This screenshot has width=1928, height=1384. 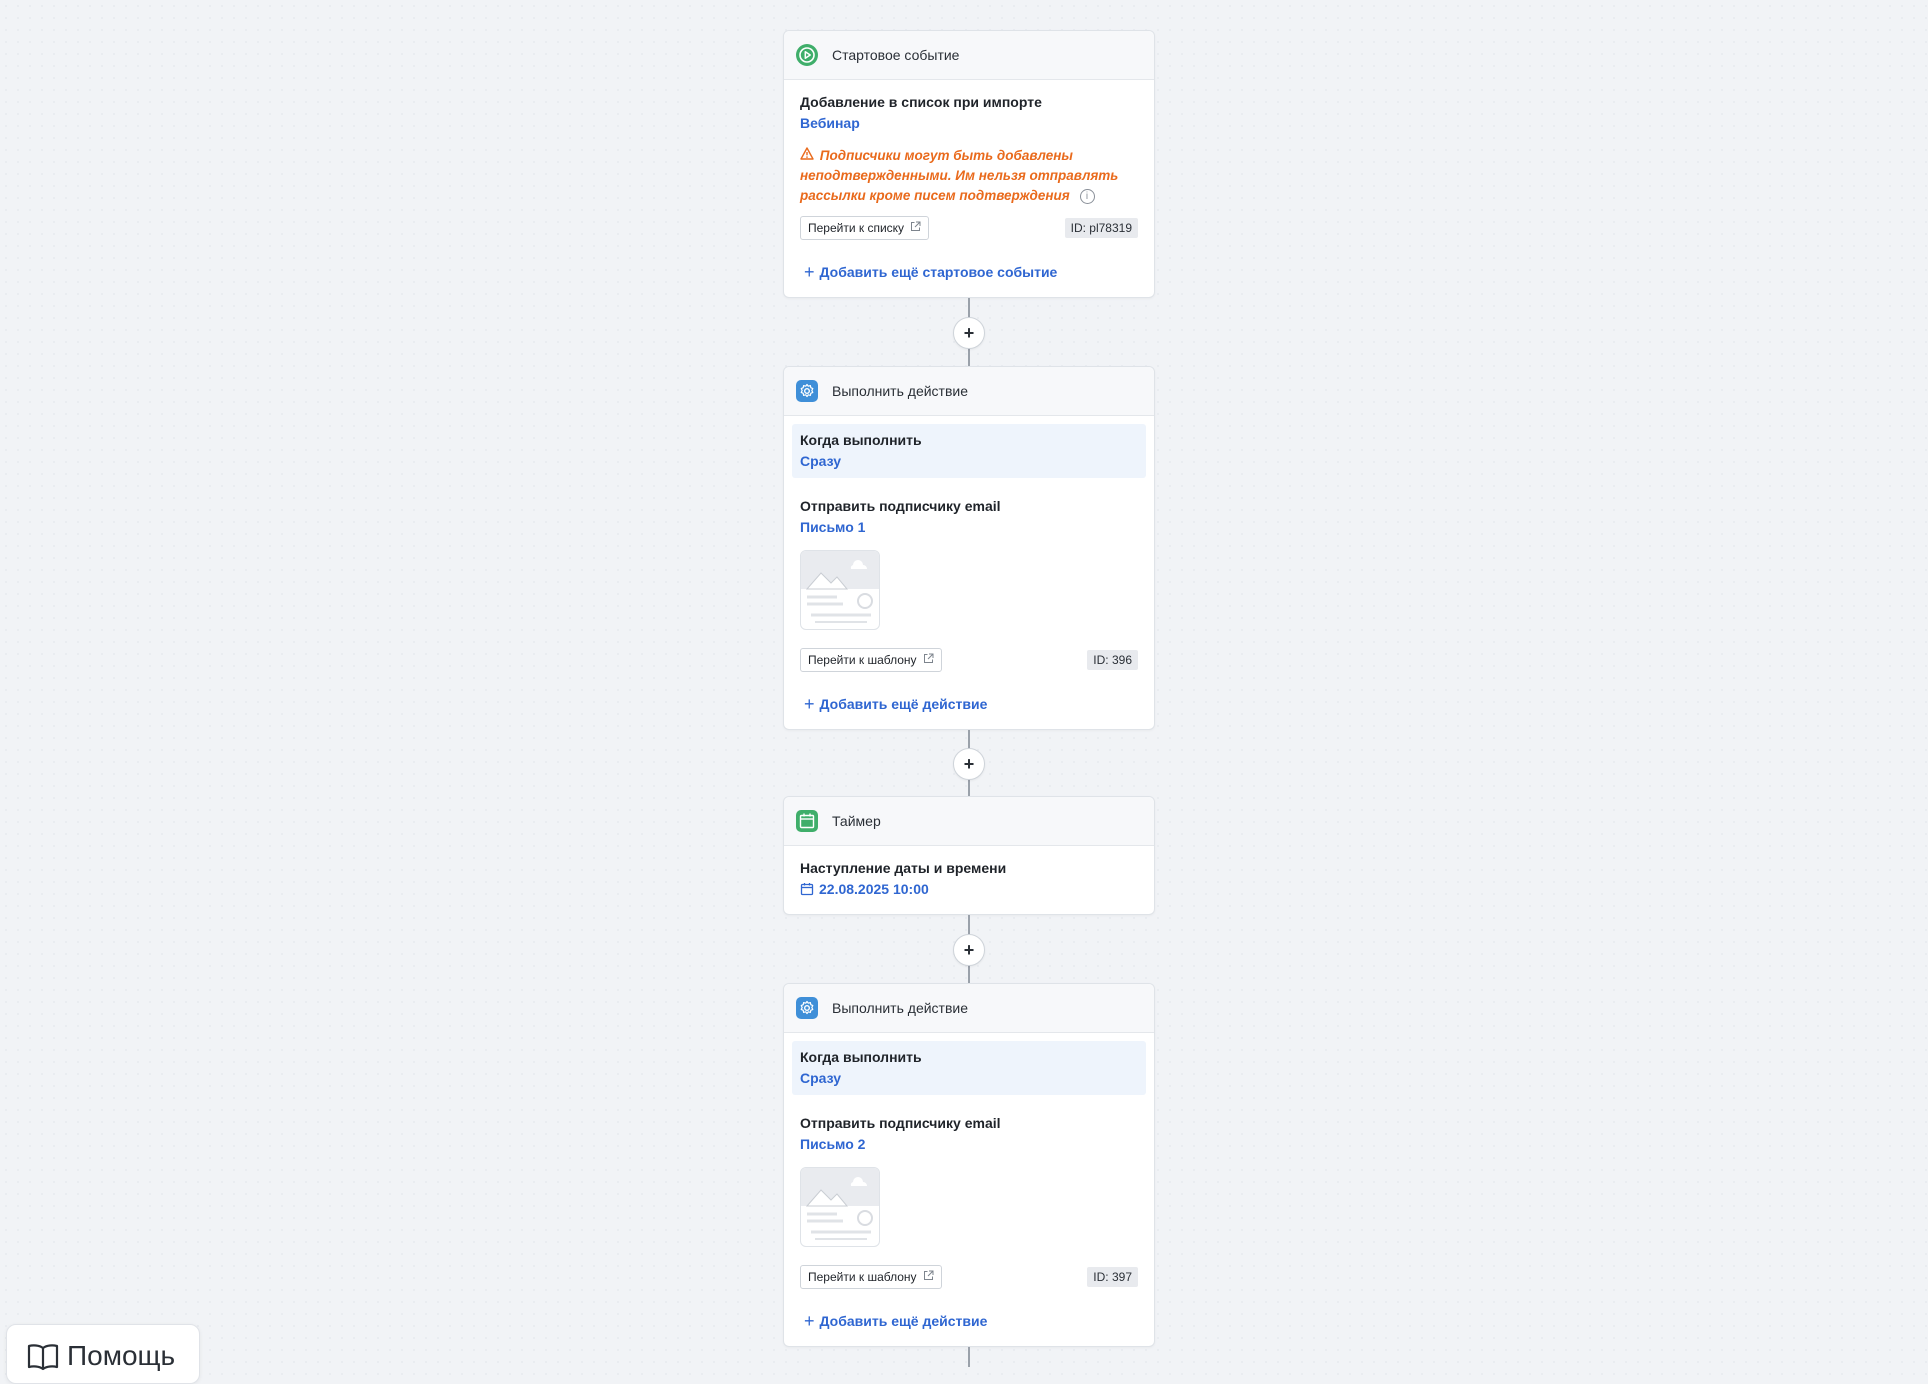 I want to click on id-badge: ID: pl78319, so click(x=1101, y=228).